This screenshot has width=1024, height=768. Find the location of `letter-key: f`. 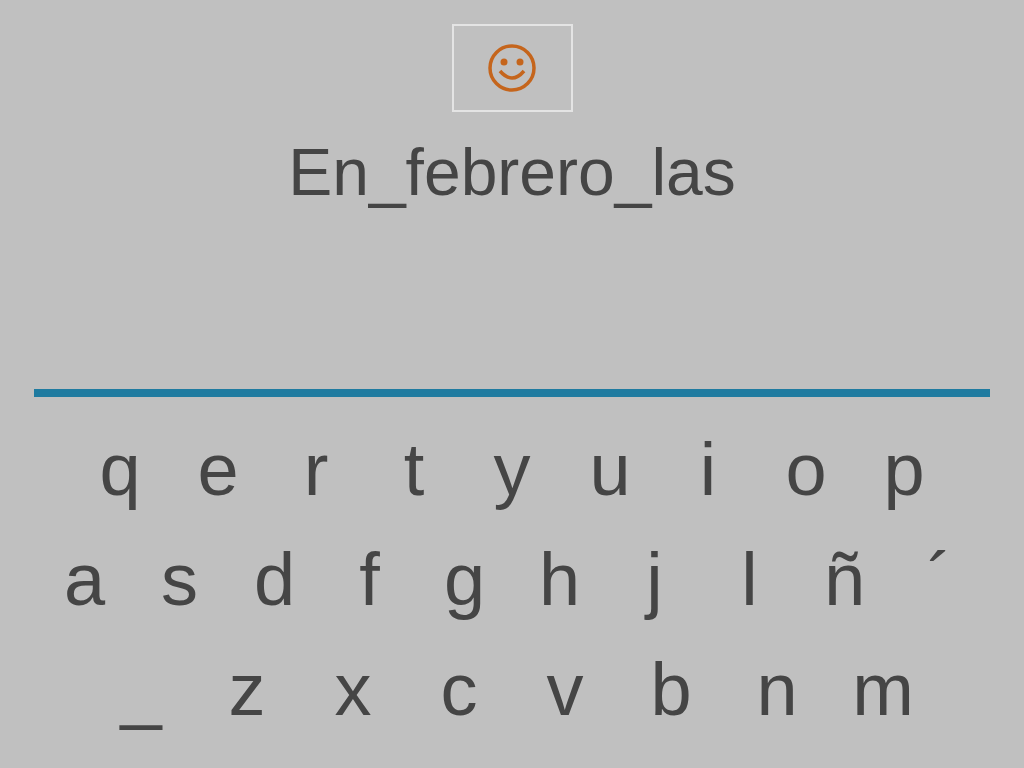

letter-key: f is located at coordinates (369, 580).